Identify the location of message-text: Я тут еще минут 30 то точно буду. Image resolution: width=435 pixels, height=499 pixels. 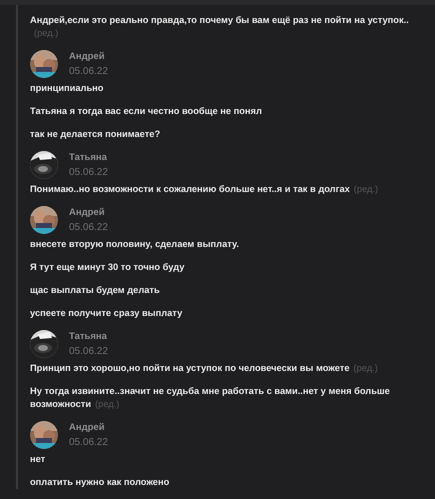
(108, 267).